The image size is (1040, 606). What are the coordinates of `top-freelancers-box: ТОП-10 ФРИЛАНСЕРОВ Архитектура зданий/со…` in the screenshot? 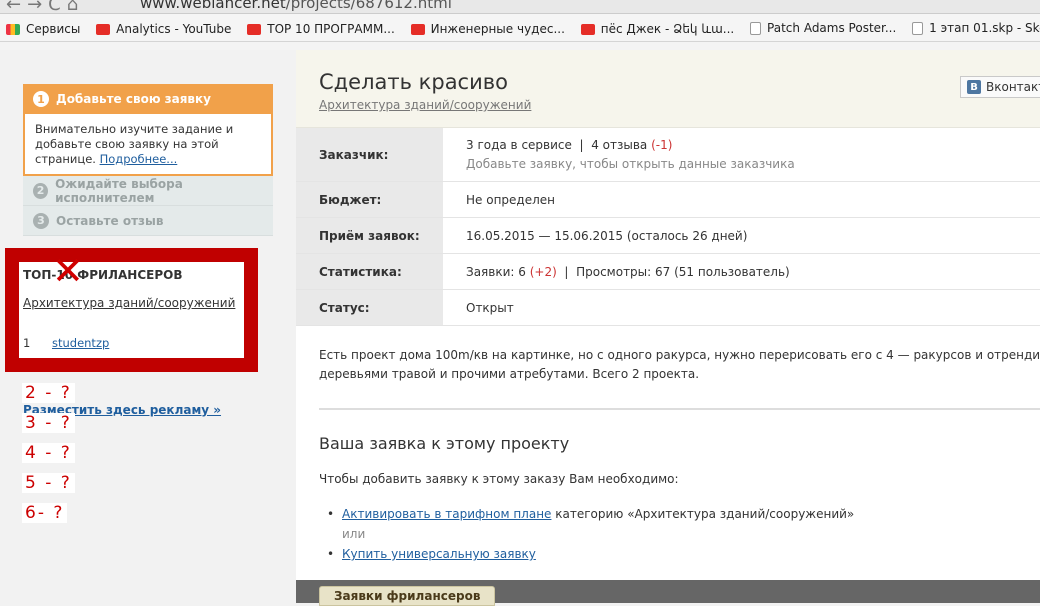 It's located at (131, 310).